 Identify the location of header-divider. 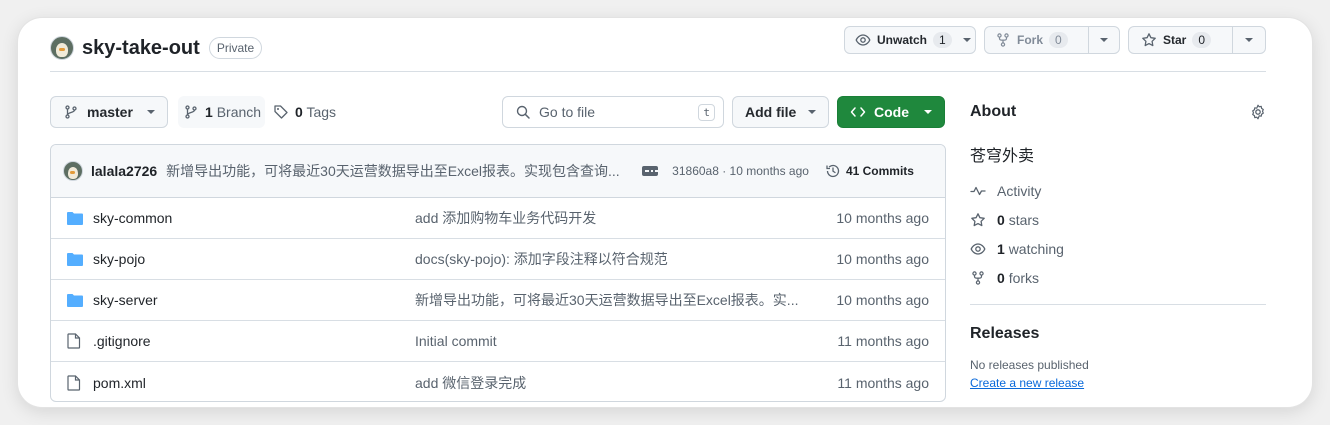
(658, 71).